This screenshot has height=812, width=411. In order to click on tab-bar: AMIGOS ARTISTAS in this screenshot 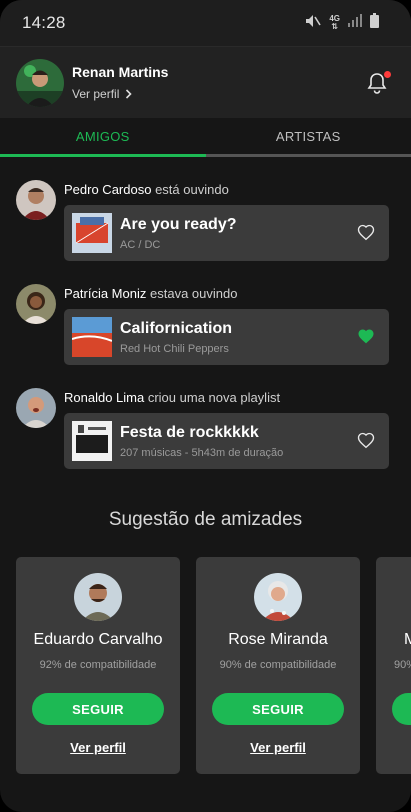, I will do `click(205, 137)`.